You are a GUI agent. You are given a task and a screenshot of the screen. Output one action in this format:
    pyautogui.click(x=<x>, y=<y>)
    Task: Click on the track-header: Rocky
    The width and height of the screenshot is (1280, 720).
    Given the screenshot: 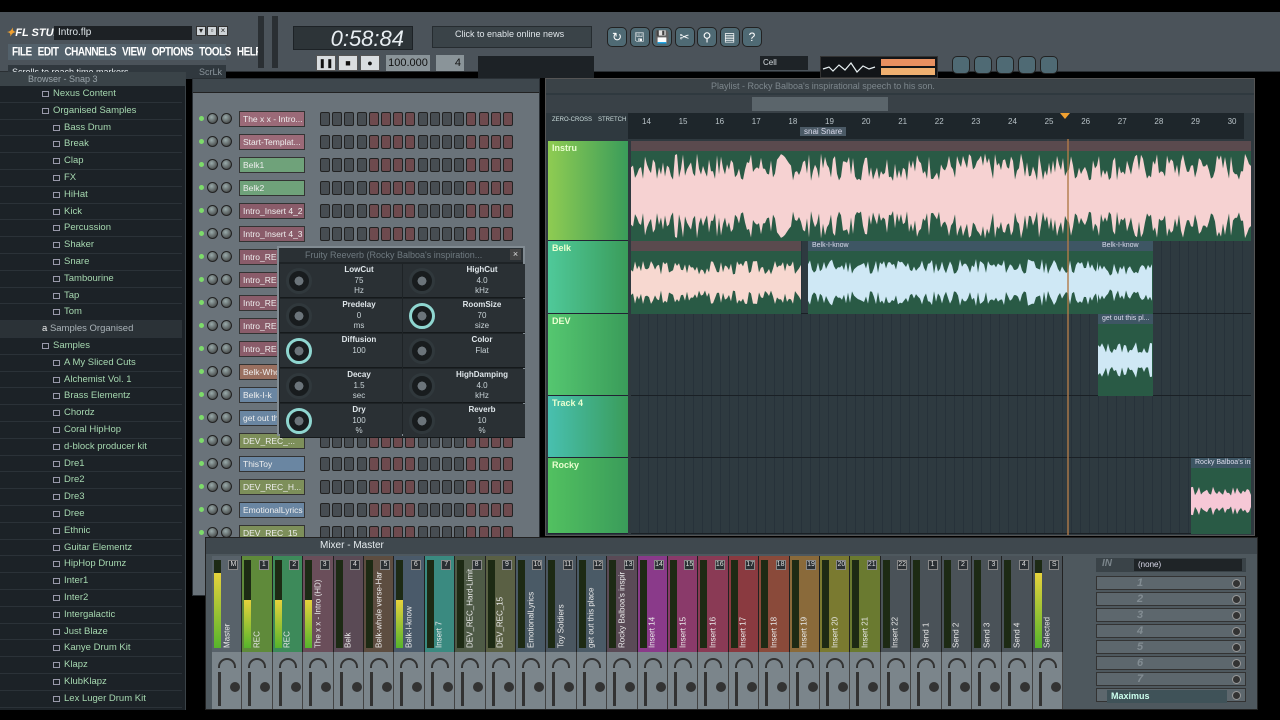 What is the action you would take?
    pyautogui.click(x=588, y=496)
    